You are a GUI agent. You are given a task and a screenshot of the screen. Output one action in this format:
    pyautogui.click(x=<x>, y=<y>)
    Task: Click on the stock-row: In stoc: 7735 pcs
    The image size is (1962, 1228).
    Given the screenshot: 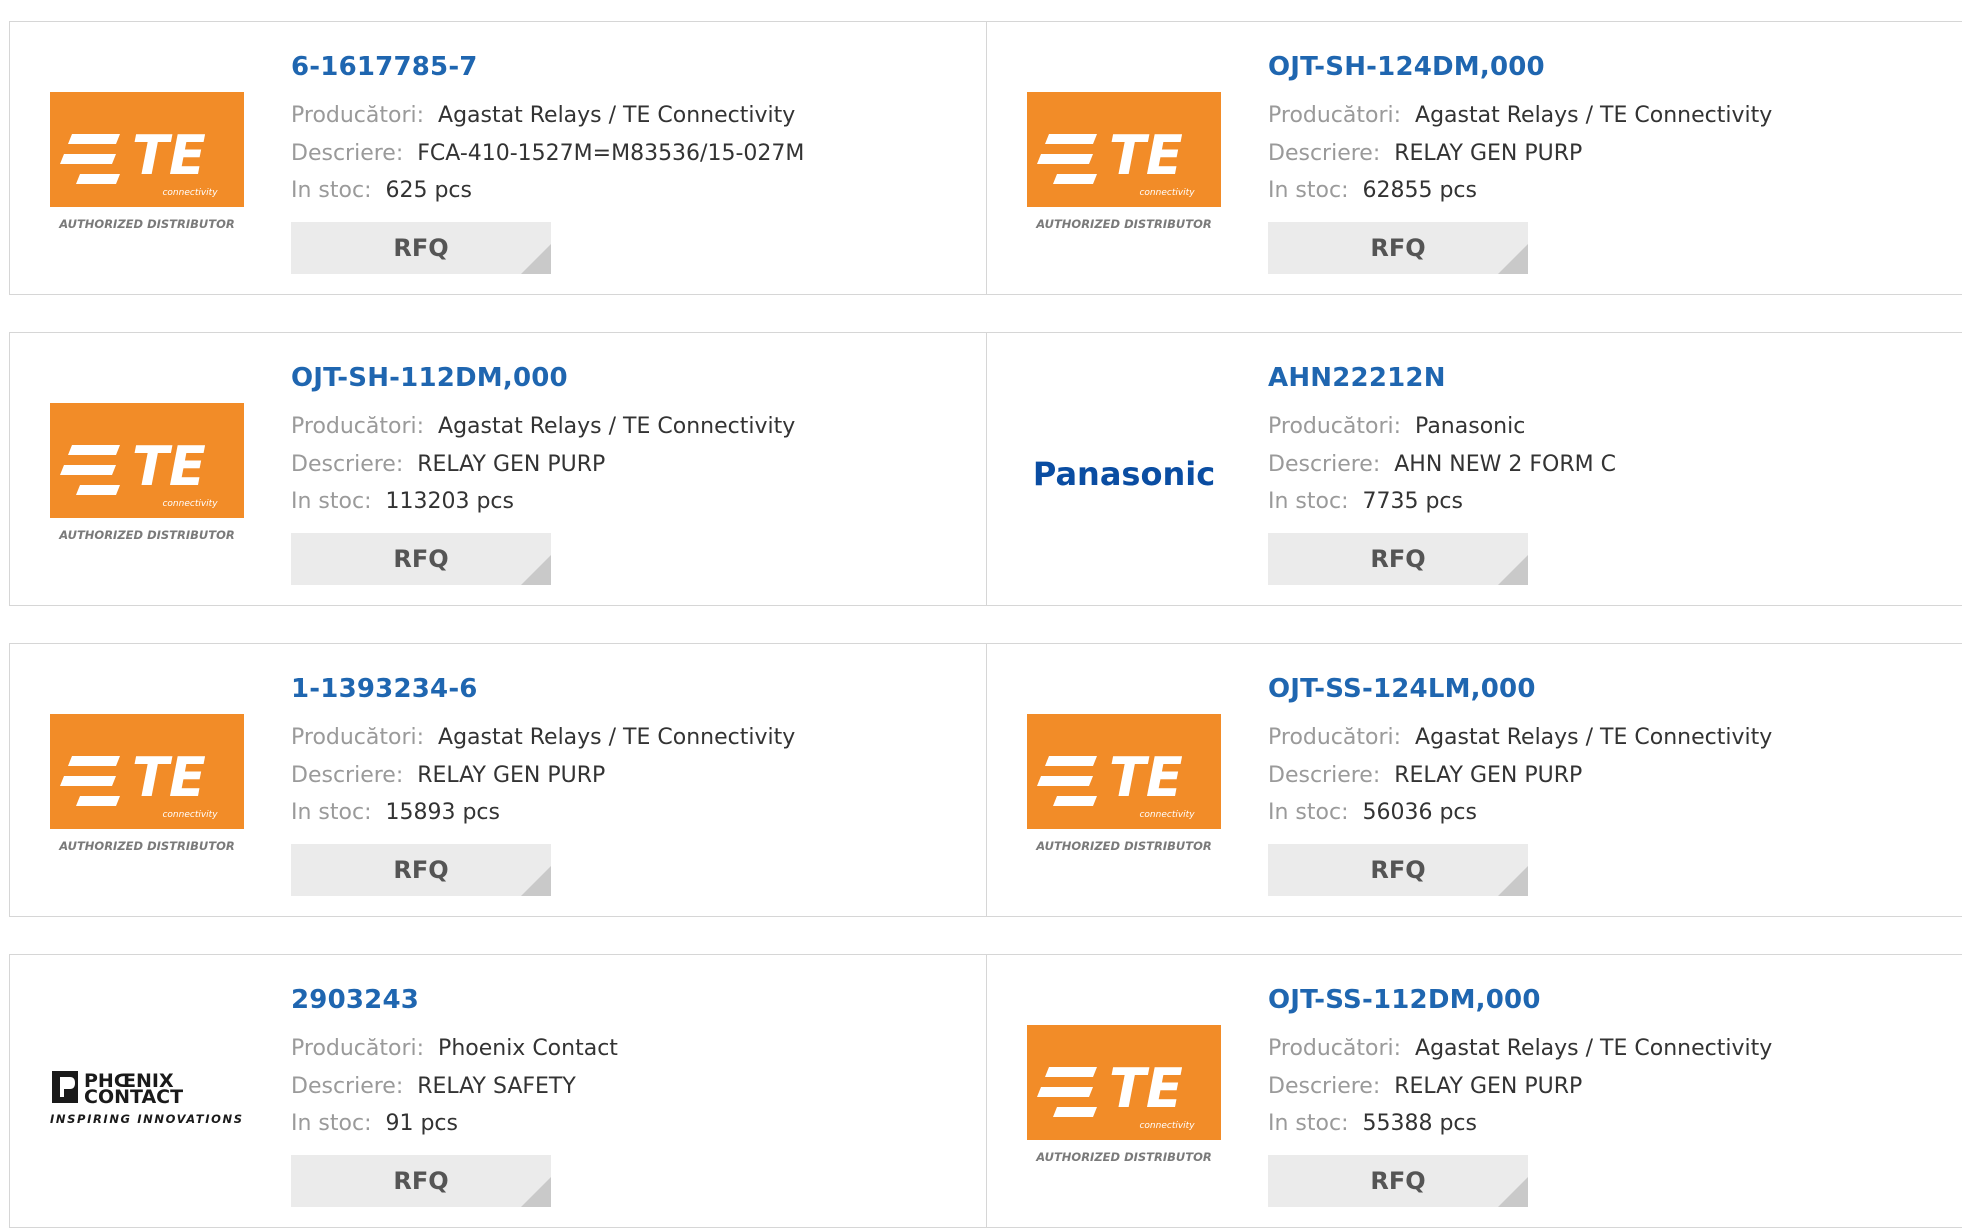 What is the action you would take?
    pyautogui.click(x=1365, y=502)
    